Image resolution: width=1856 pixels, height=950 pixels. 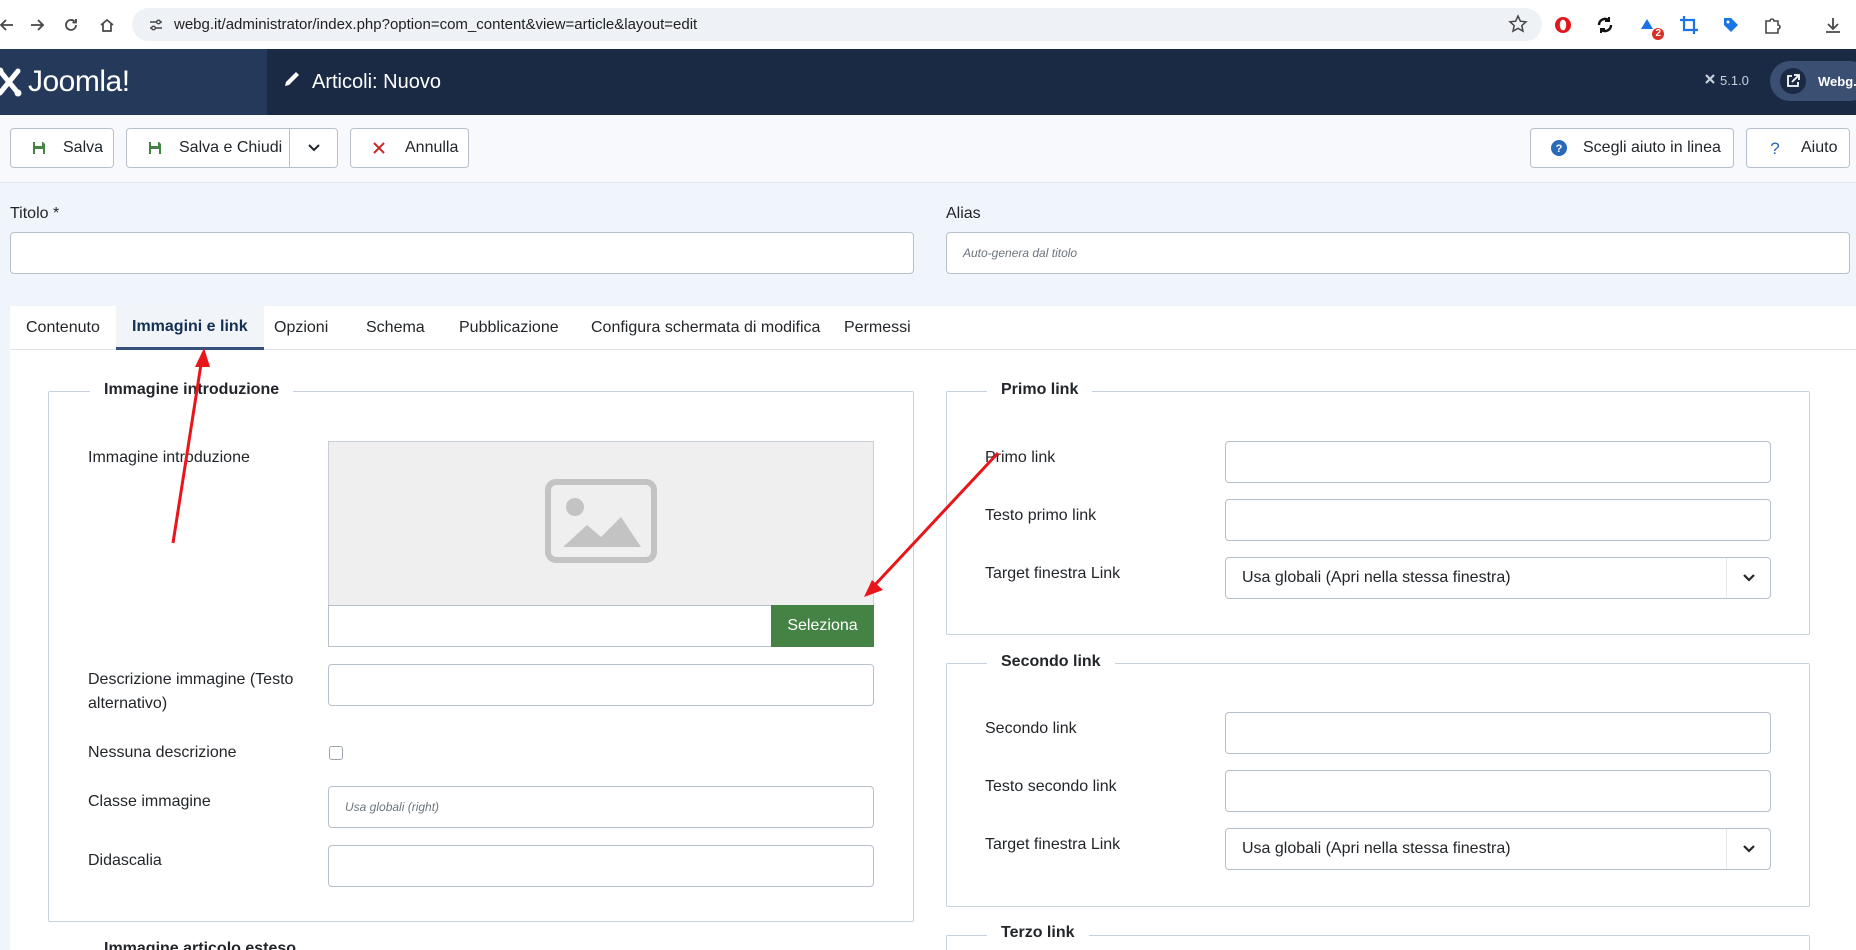 I want to click on link-b-target-label: Target finestra Link, so click(x=1053, y=844).